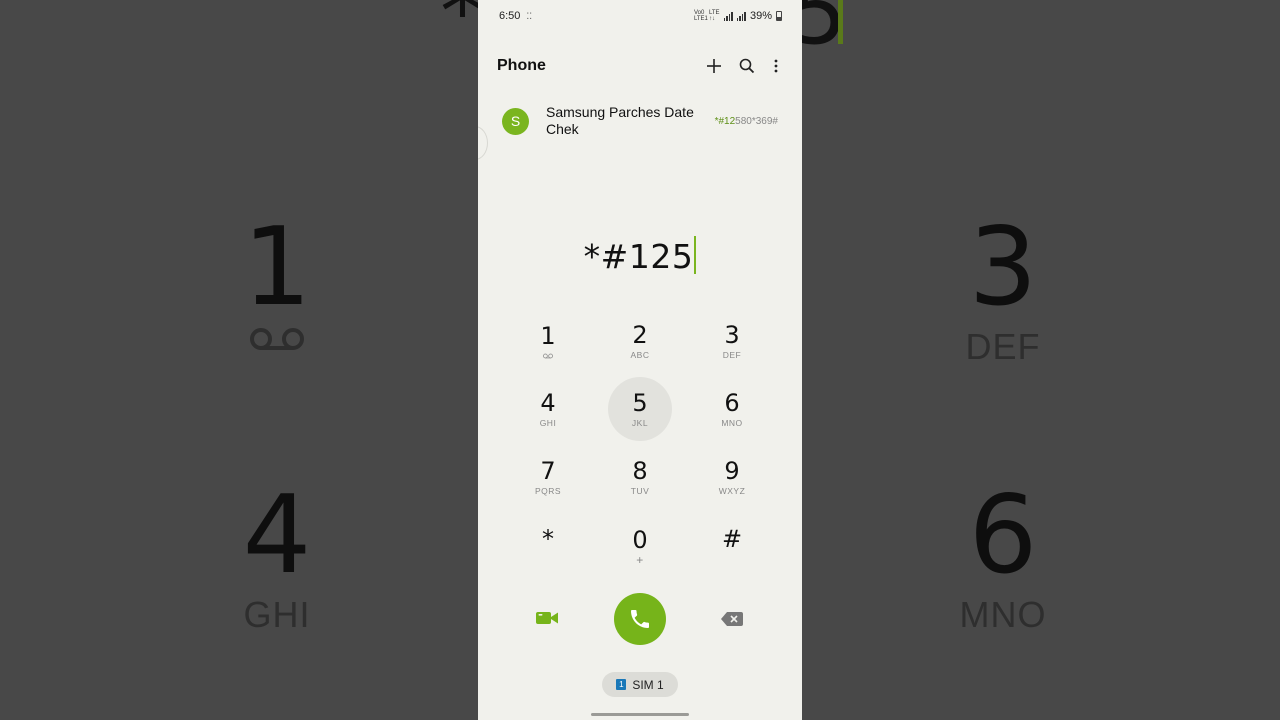 The image size is (1280, 720). What do you see at coordinates (640, 471) in the screenshot?
I see `key-digit: 8` at bounding box center [640, 471].